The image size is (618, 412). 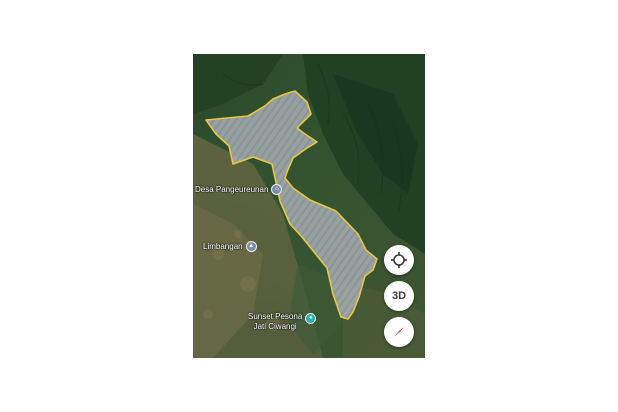 I want to click on place-label: Sunset Pesona Jati Ciwangi, so click(x=275, y=322).